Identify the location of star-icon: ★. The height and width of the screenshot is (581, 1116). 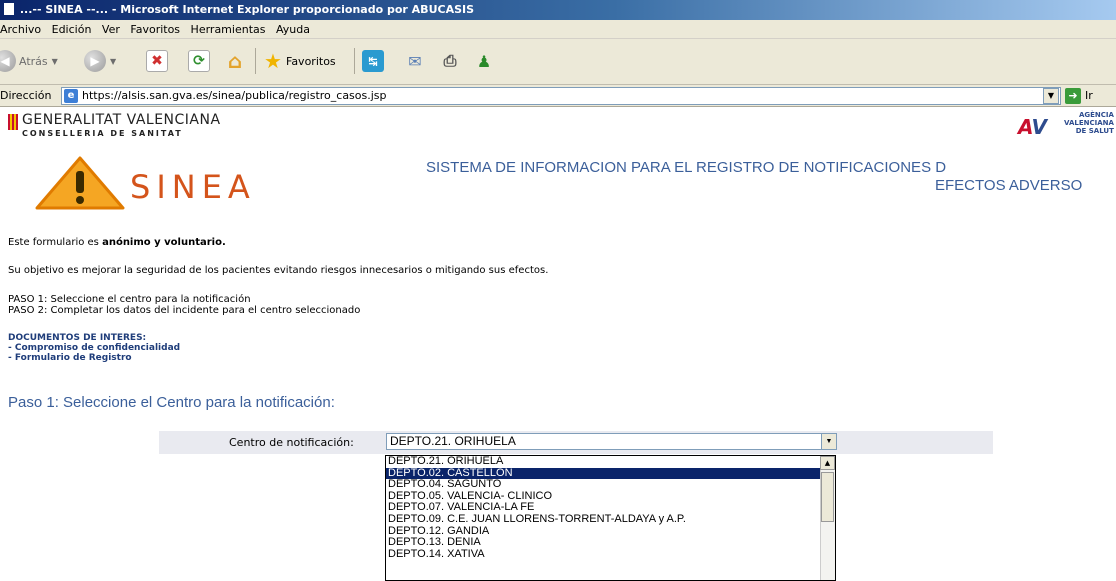
(273, 61).